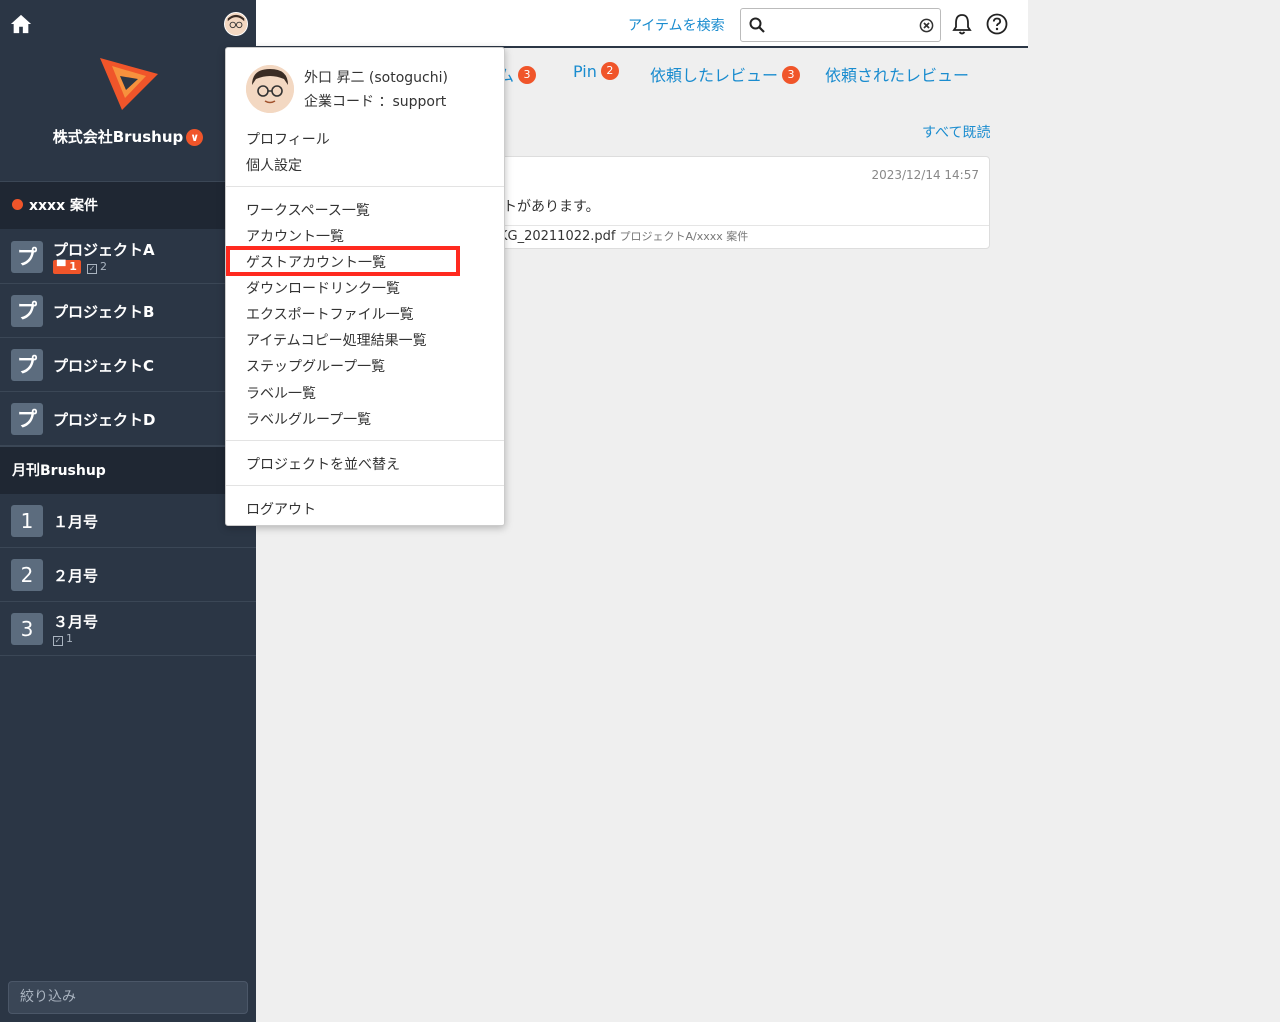 Image resolution: width=1280 pixels, height=1022 pixels. Describe the element at coordinates (128, 997) in the screenshot. I see `sidebar-filter-input: 絞り込み` at that location.